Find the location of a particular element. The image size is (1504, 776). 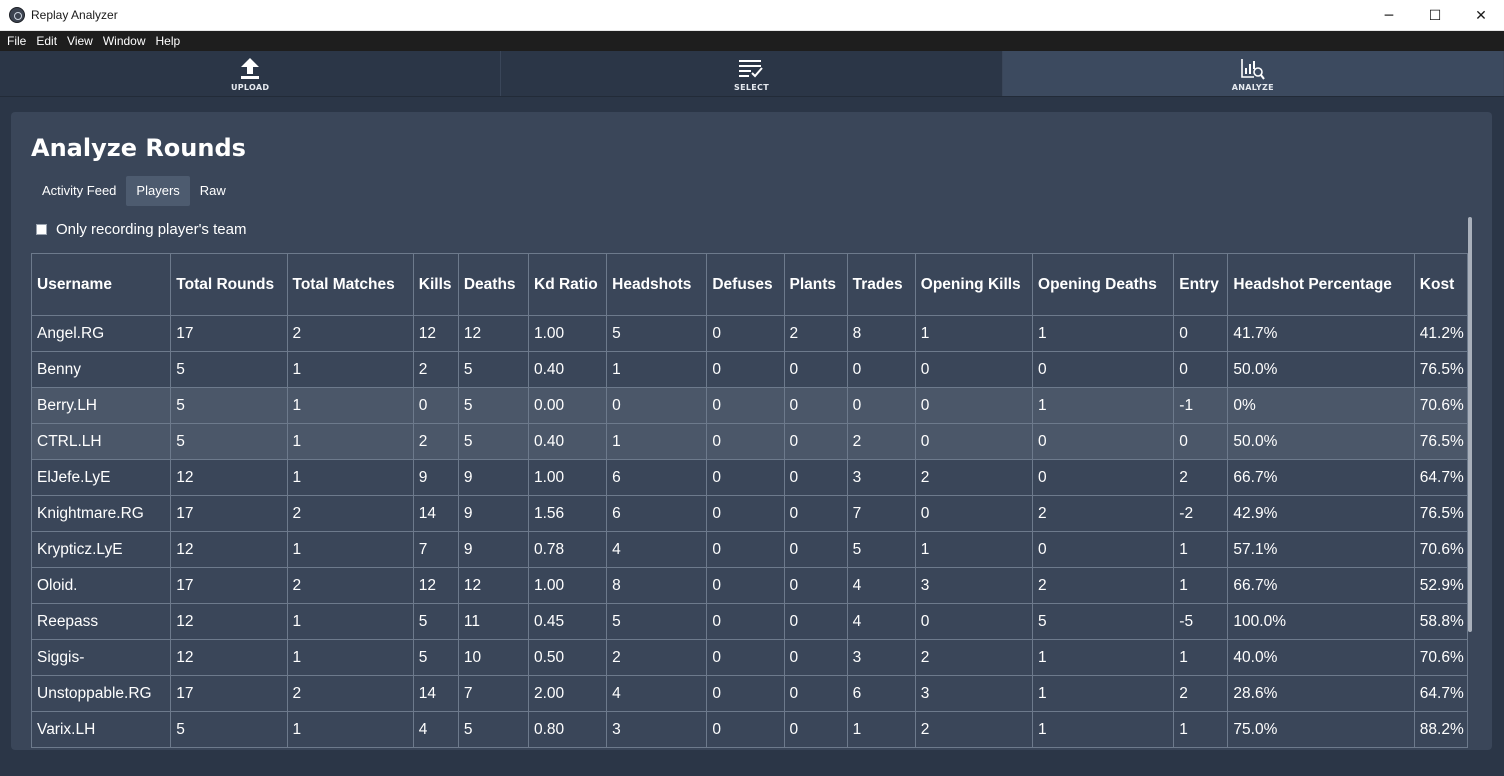

nav-tab-upload: UPLOAD is located at coordinates (251, 73).